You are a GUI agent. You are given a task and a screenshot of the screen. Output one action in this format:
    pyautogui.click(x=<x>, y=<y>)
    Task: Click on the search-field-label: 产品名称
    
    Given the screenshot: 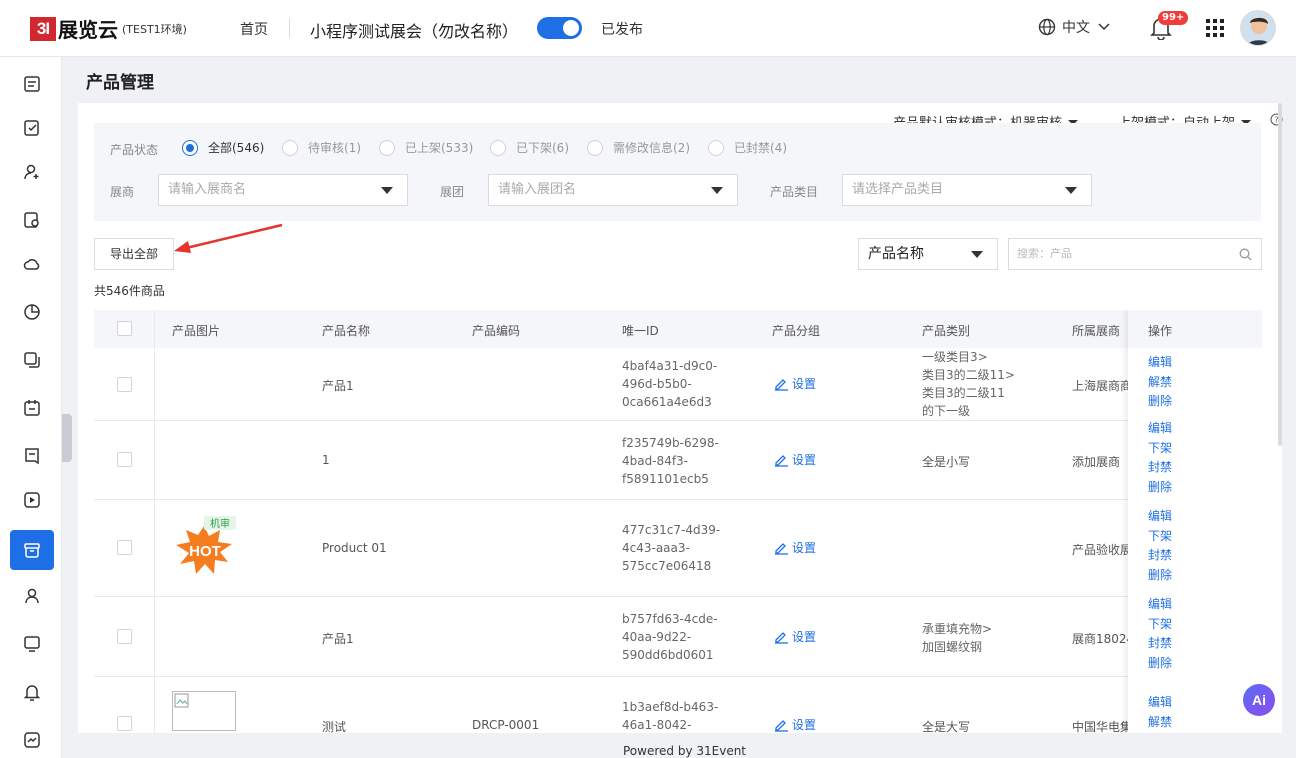 What is the action you would take?
    pyautogui.click(x=896, y=254)
    